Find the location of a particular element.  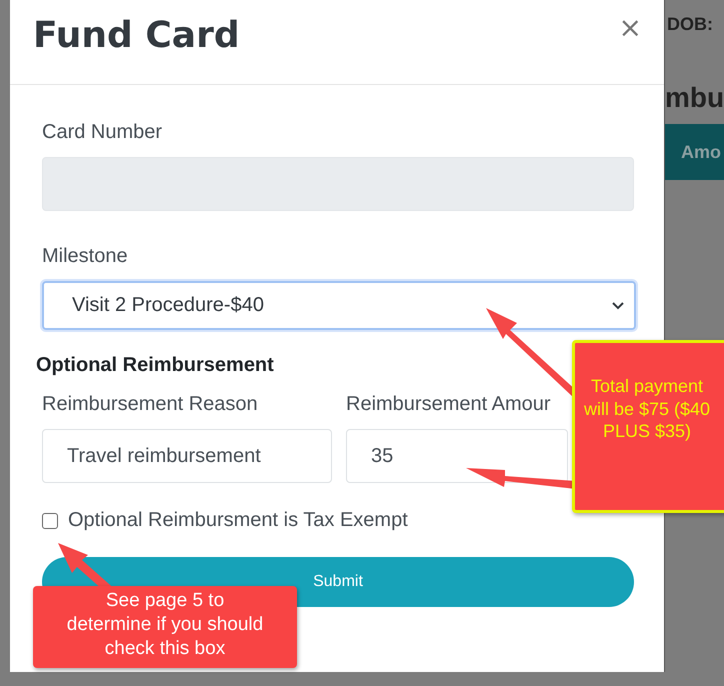

modal-title: Fund Card is located at coordinates (136, 35).